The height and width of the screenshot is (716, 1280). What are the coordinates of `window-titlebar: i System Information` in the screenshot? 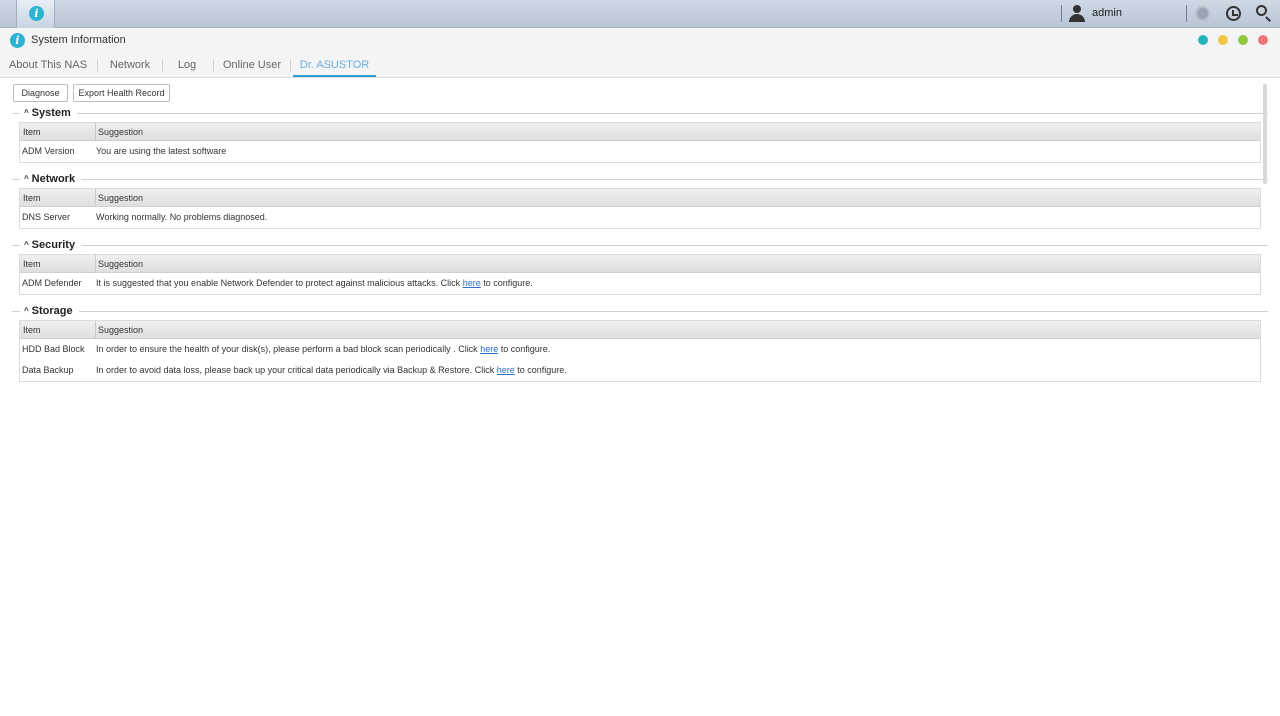 It's located at (640, 40).